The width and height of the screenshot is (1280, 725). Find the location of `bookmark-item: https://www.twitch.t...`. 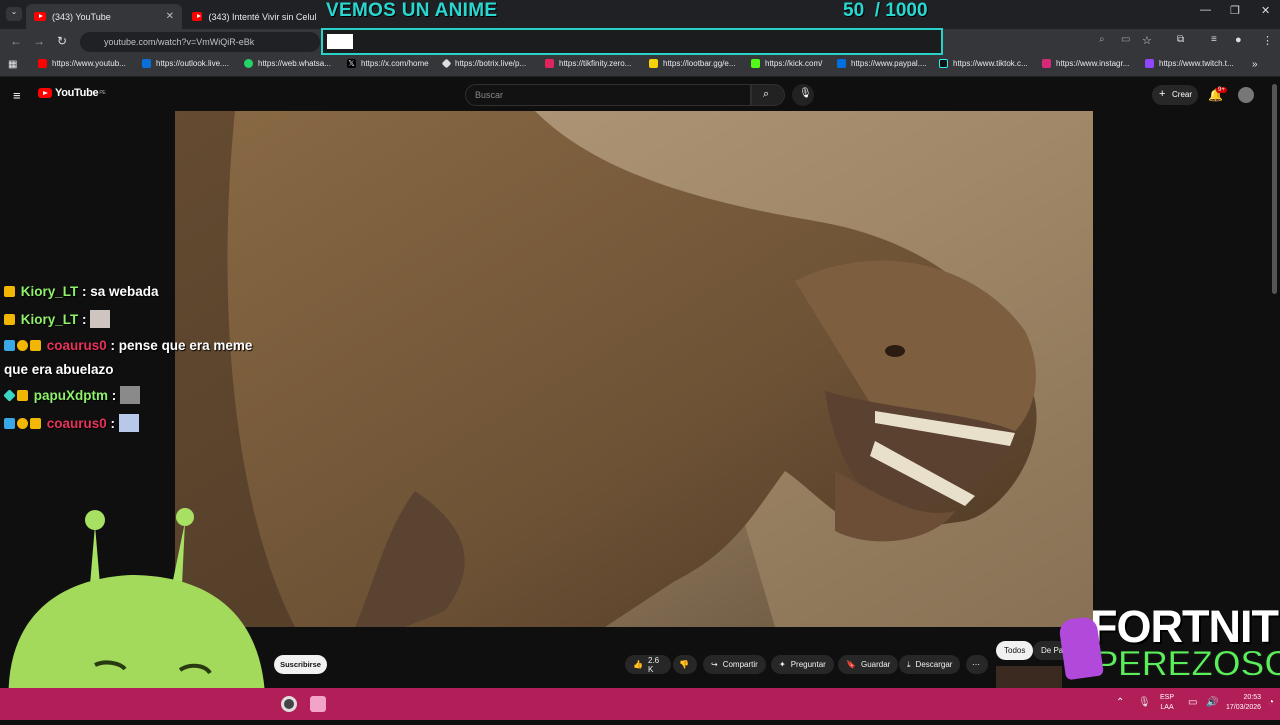

bookmark-item: https://www.twitch.t... is located at coordinates (1189, 63).